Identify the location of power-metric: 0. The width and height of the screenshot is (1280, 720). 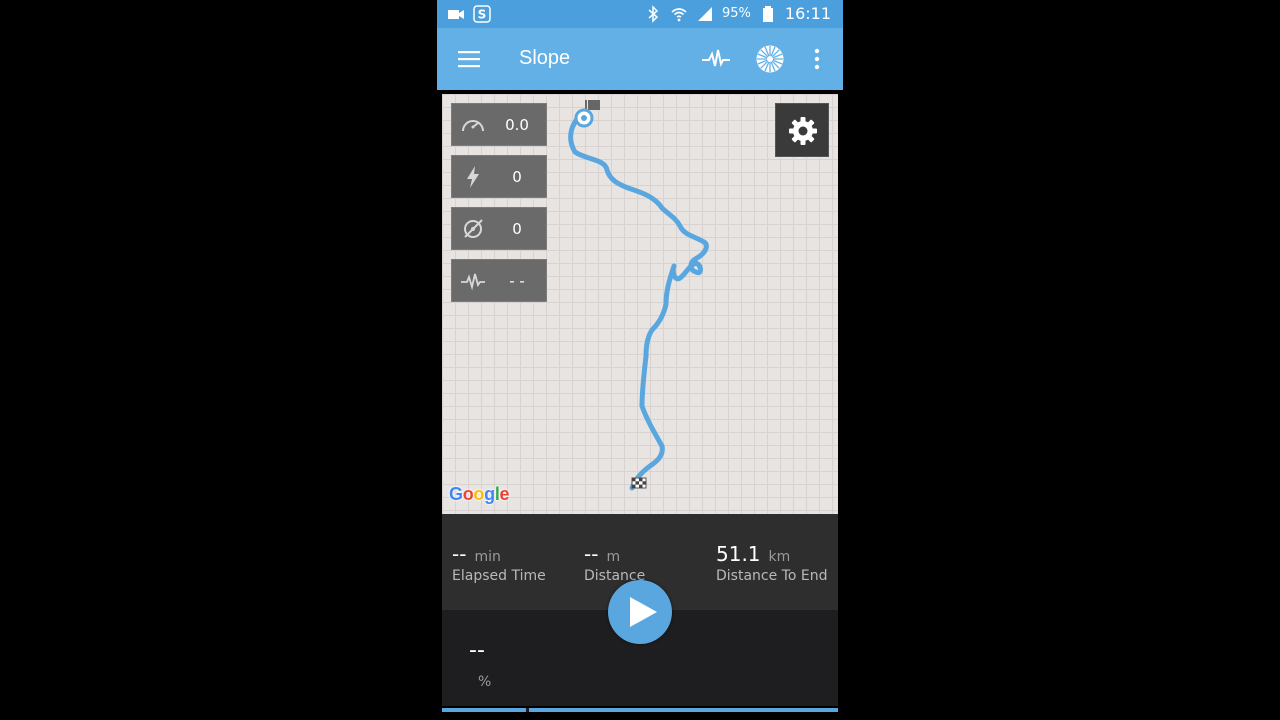
(499, 176).